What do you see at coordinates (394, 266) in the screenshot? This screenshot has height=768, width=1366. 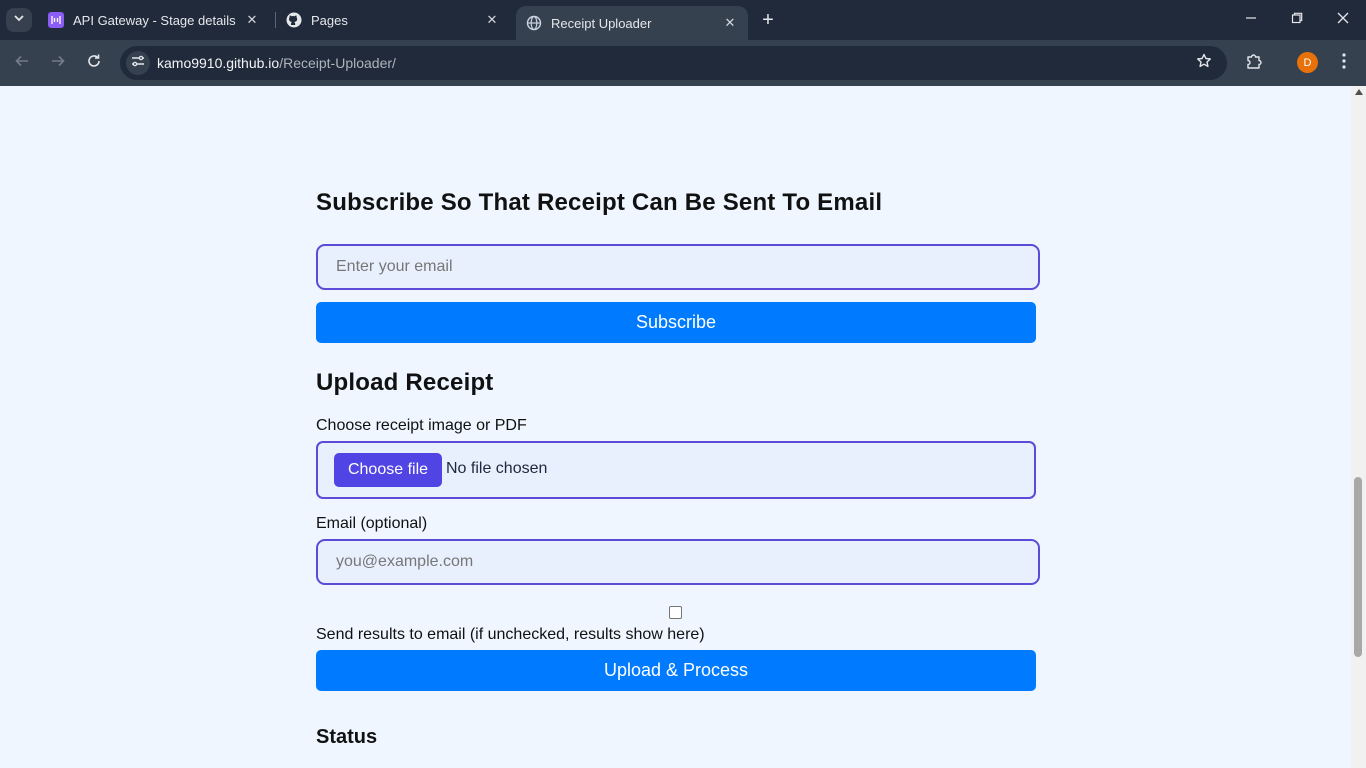 I see `subscribe-email-placeholder: Enter your email` at bounding box center [394, 266].